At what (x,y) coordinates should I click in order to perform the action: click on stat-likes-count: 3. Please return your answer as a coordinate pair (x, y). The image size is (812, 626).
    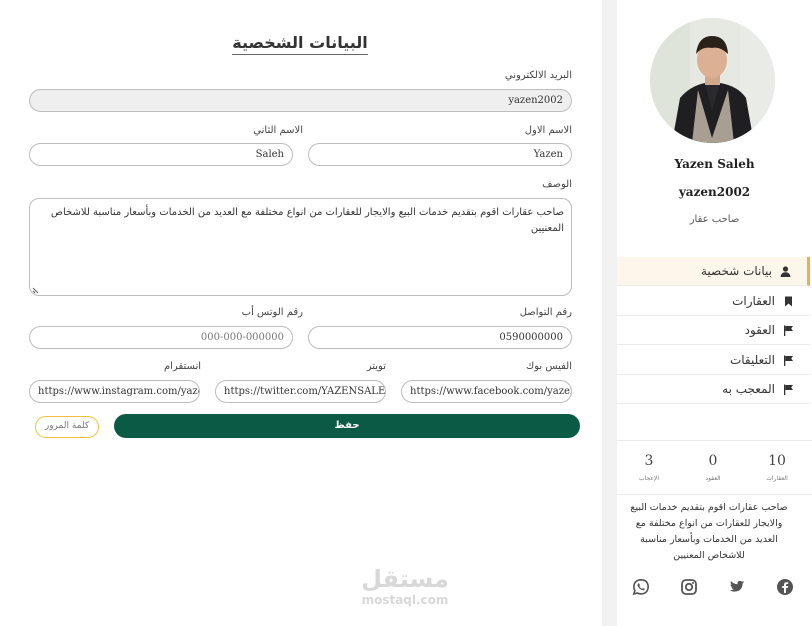
    Looking at the image, I should click on (649, 461).